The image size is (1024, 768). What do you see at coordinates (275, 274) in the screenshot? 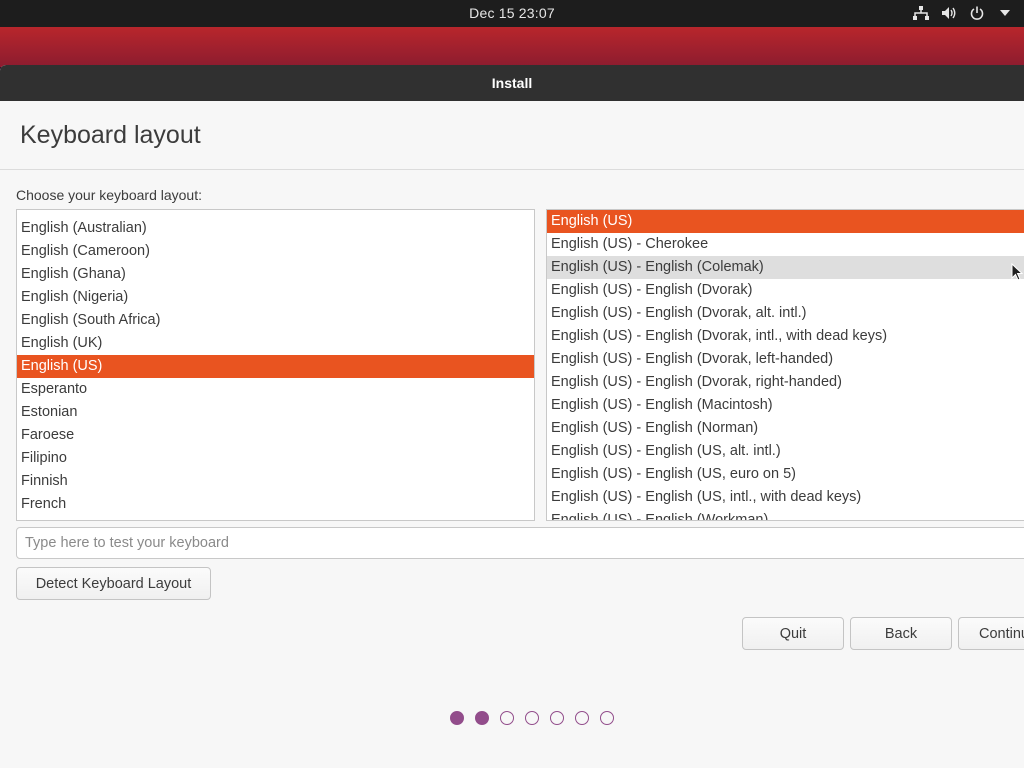
I see `layout-list-item: English (Ghana)` at bounding box center [275, 274].